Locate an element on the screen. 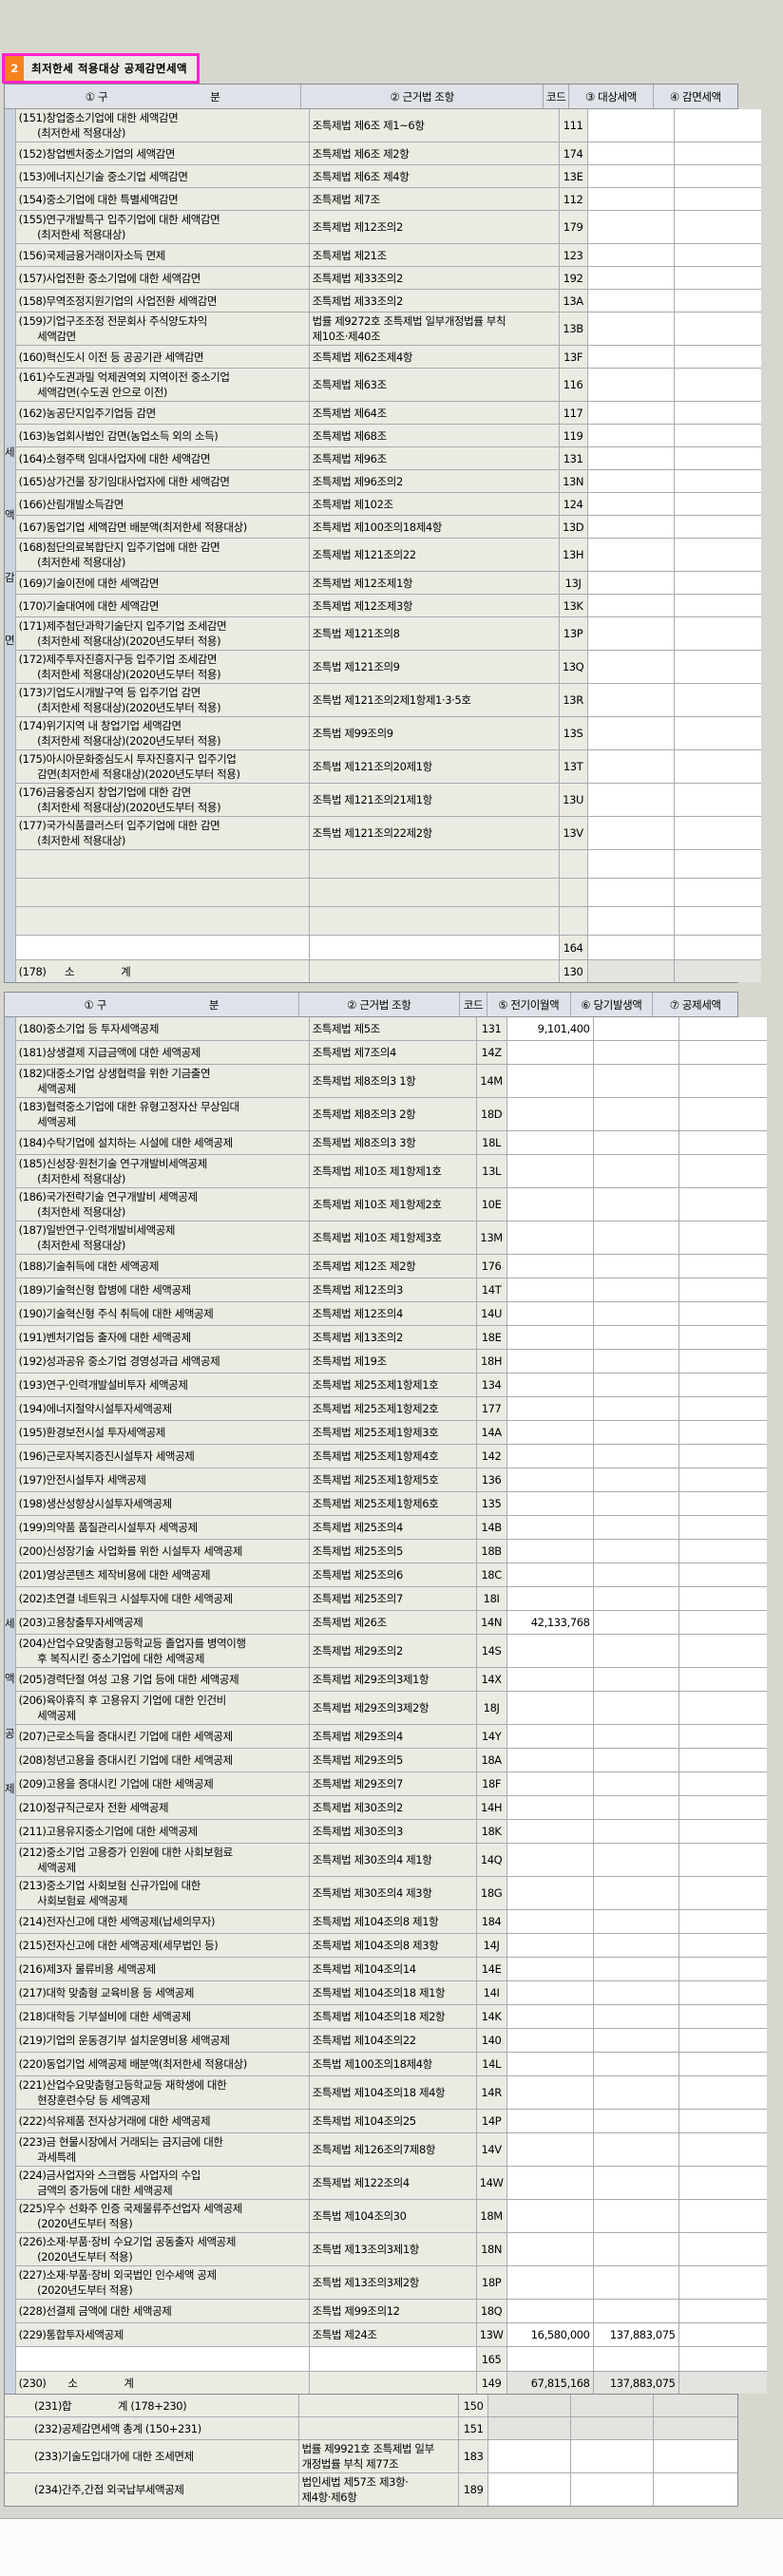  cell-value-field: 137,883,075 is located at coordinates (636, 2334).